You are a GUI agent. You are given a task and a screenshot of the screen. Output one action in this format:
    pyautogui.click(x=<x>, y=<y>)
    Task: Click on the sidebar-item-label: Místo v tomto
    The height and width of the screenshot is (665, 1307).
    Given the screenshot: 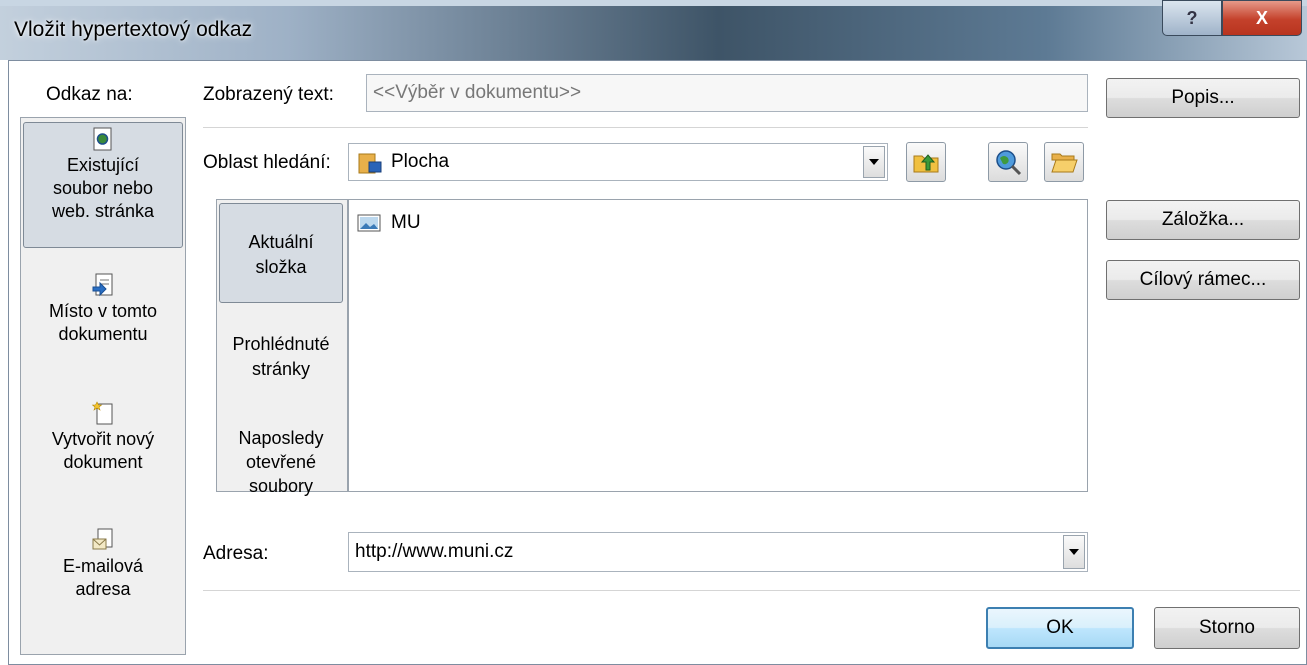 What is the action you would take?
    pyautogui.click(x=103, y=311)
    